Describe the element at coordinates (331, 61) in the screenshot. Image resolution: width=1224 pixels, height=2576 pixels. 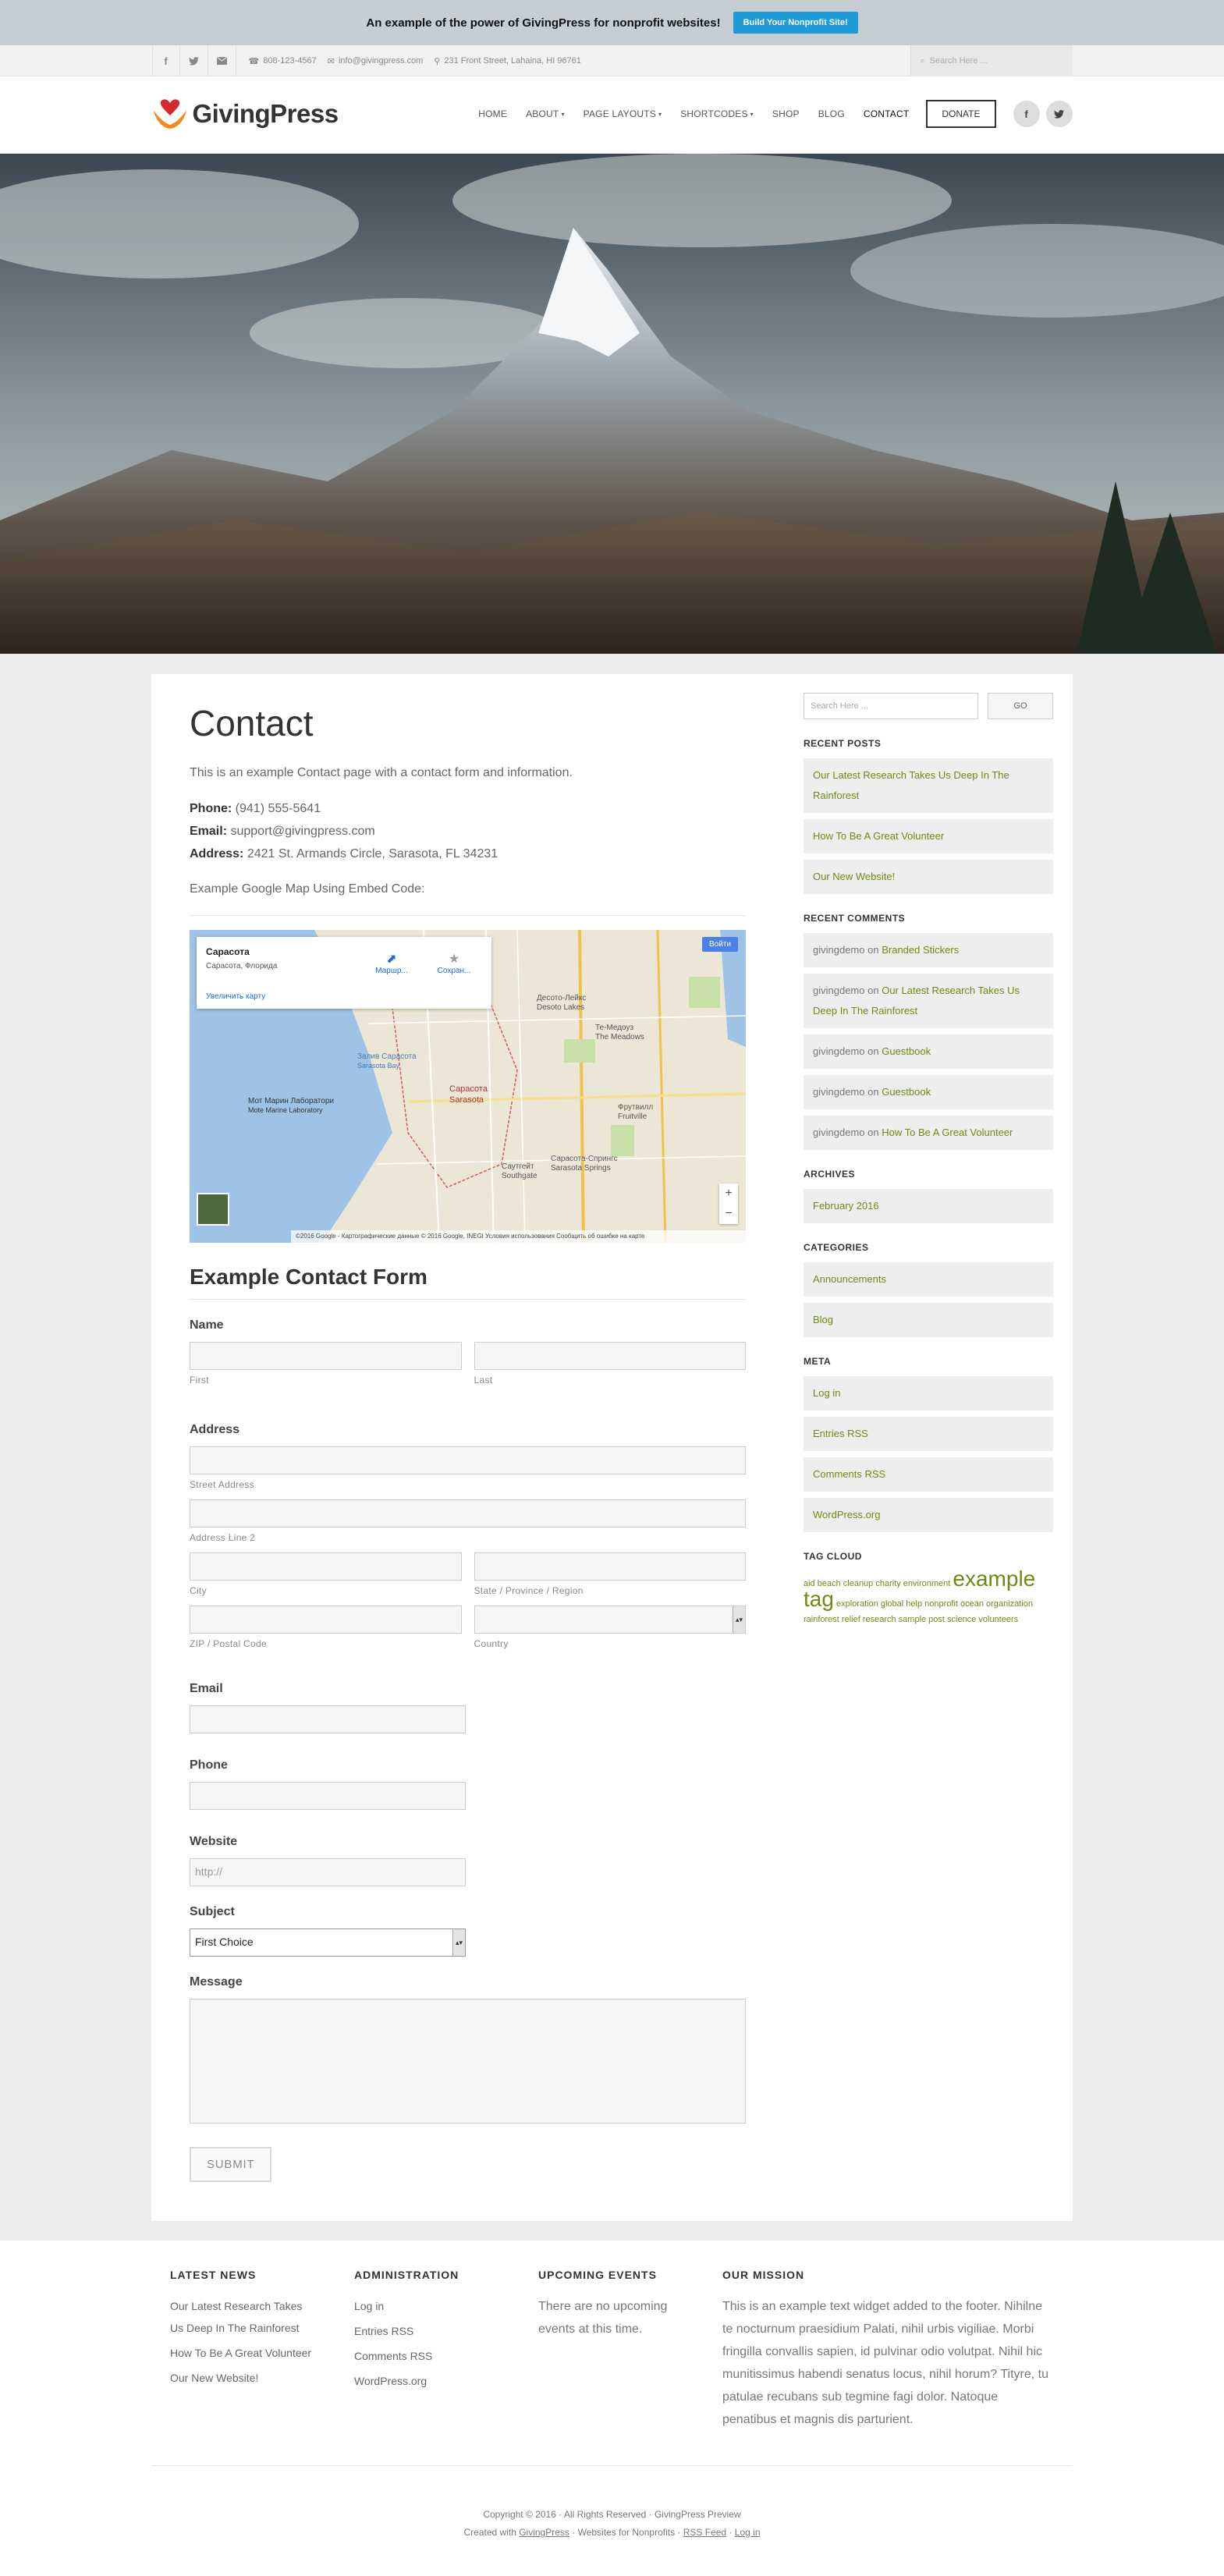
I see `envelope-icon: ✉` at that location.